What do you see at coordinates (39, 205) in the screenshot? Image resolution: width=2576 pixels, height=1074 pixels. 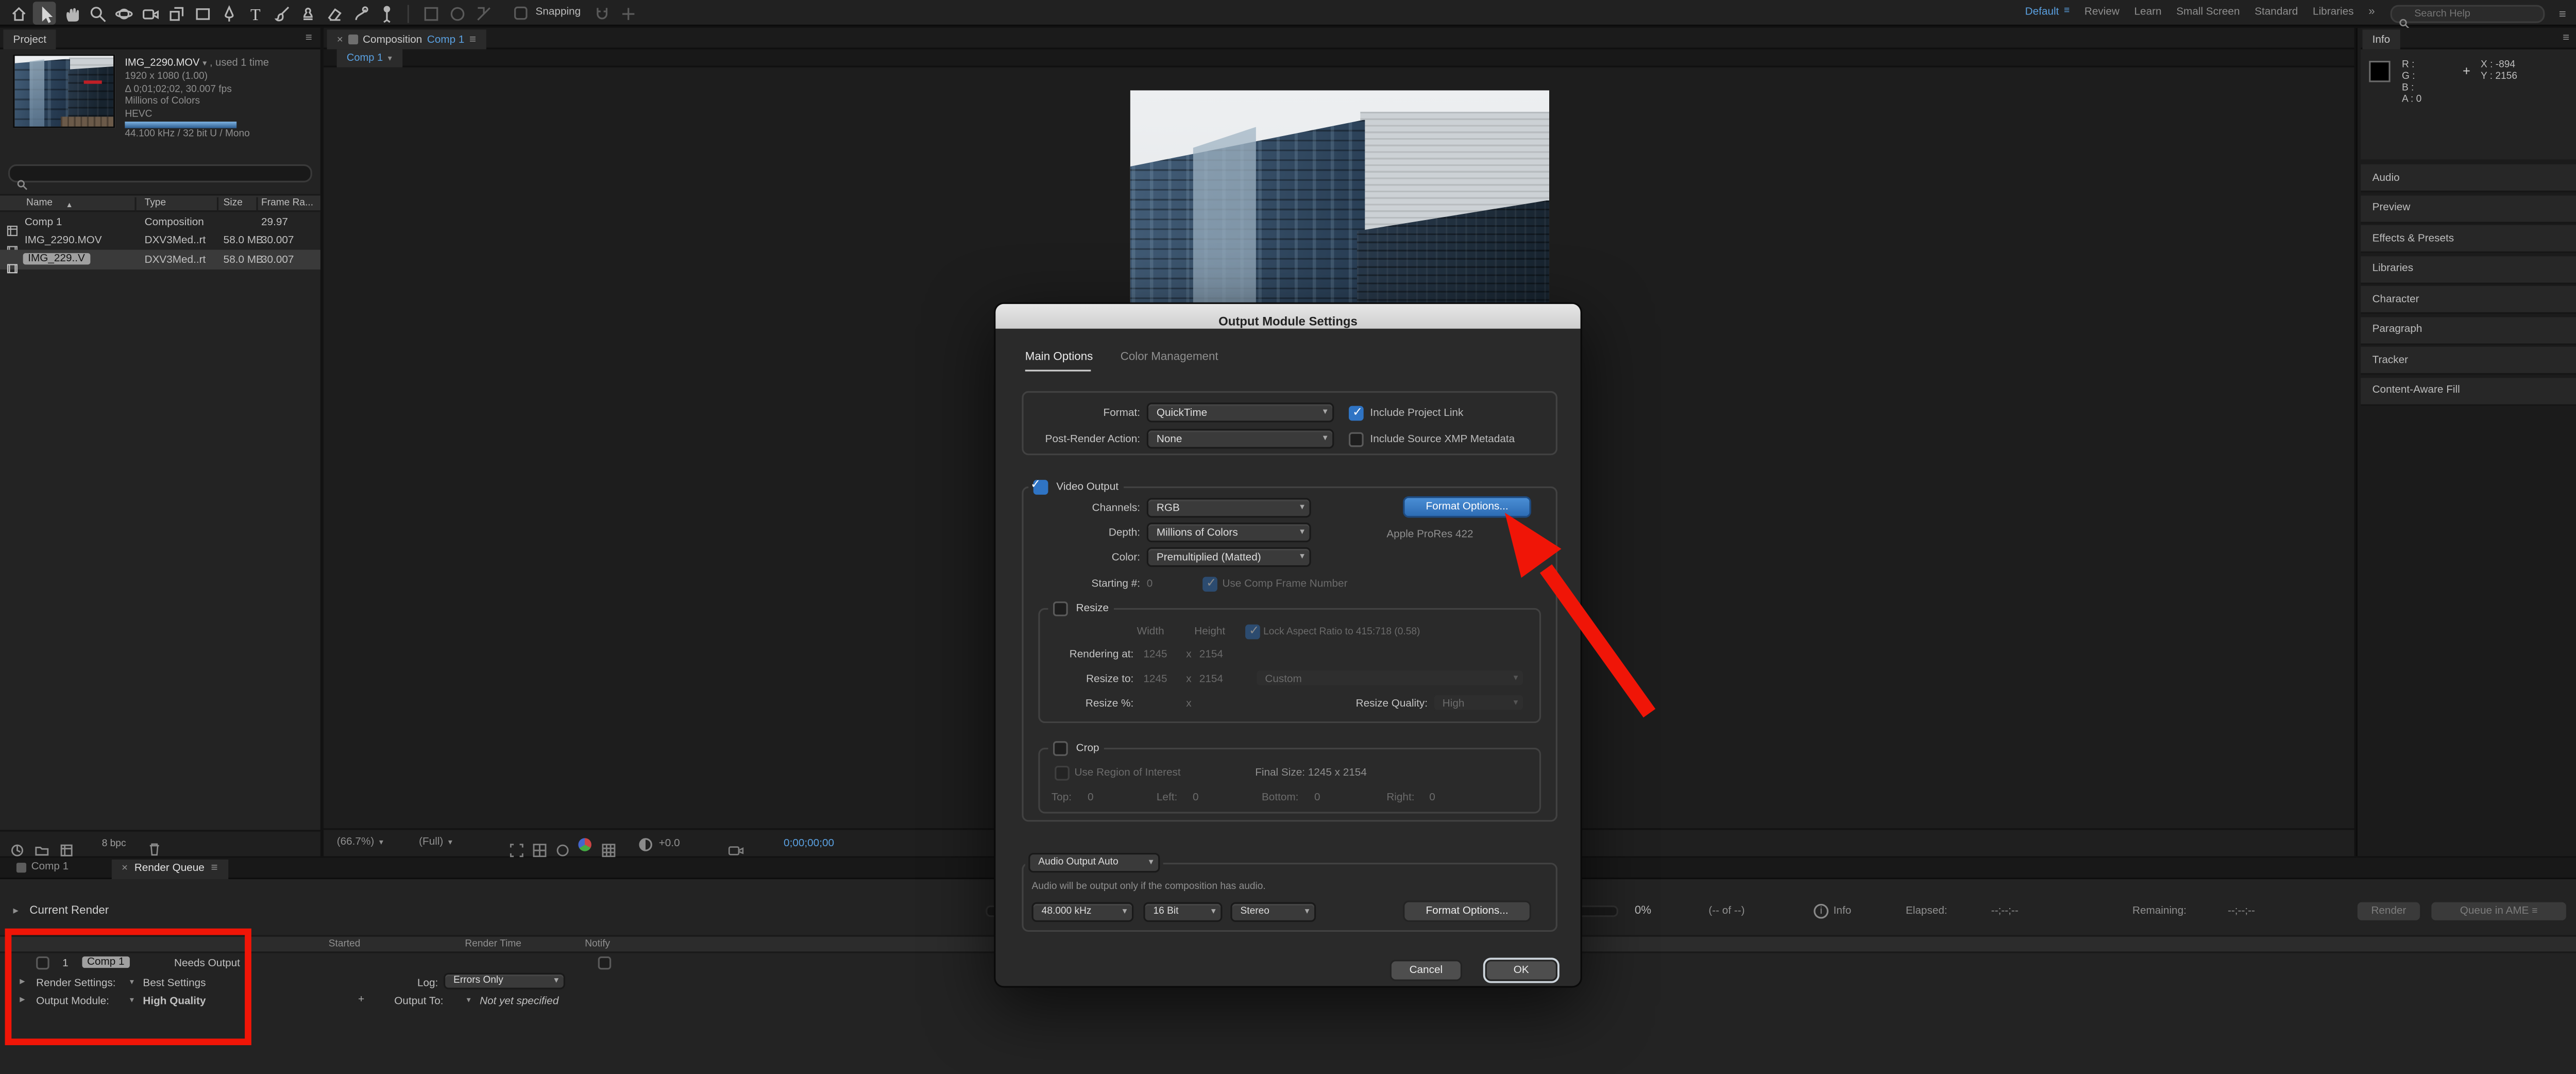 I see `column-name: Name` at bounding box center [39, 205].